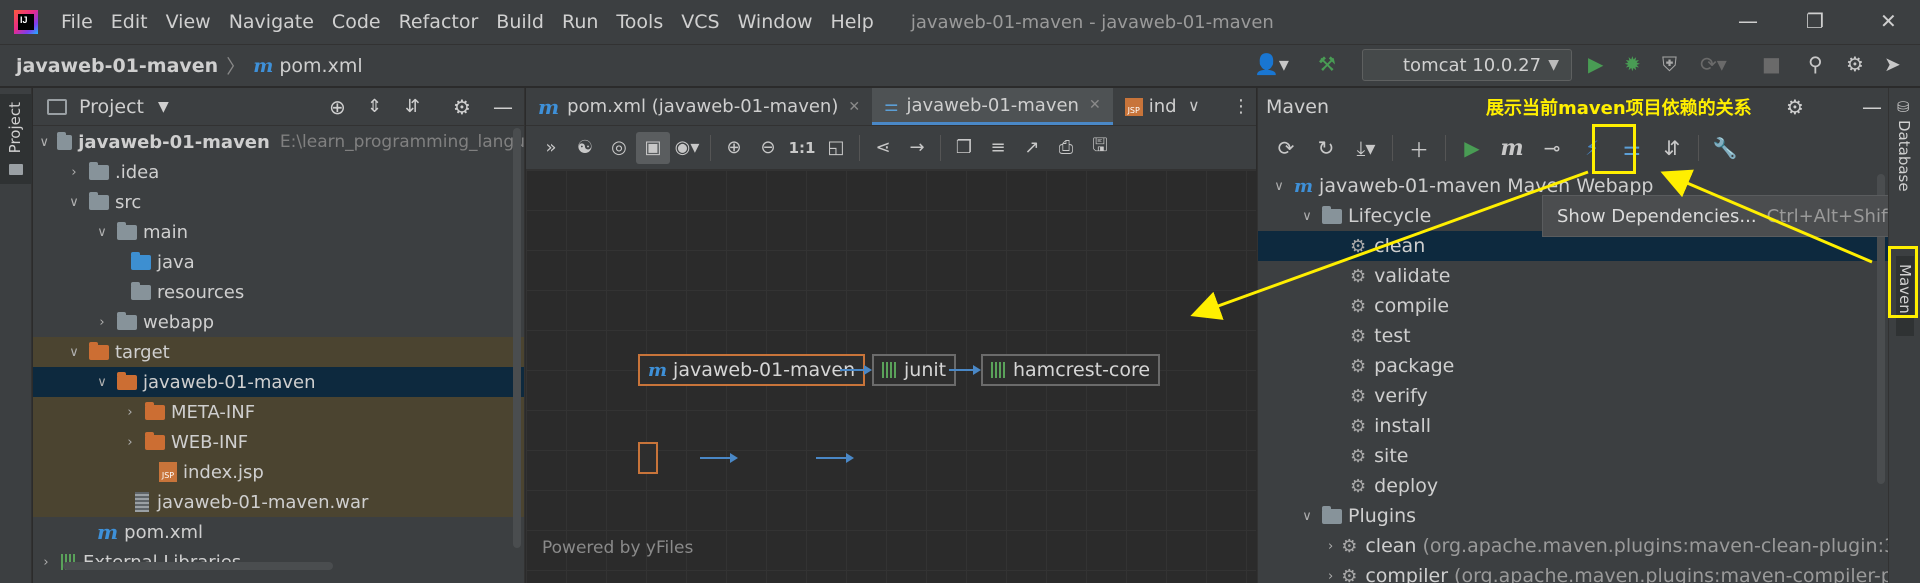  Describe the element at coordinates (1815, 21) in the screenshot. I see `restore-icon: ❐` at that location.